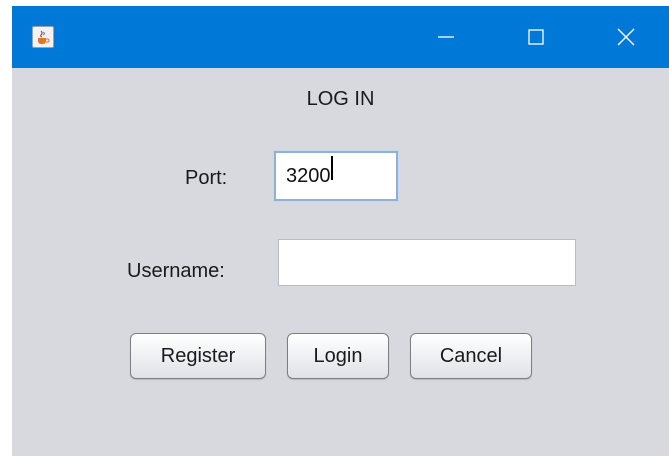  I want to click on username-label: Username:, so click(176, 271).